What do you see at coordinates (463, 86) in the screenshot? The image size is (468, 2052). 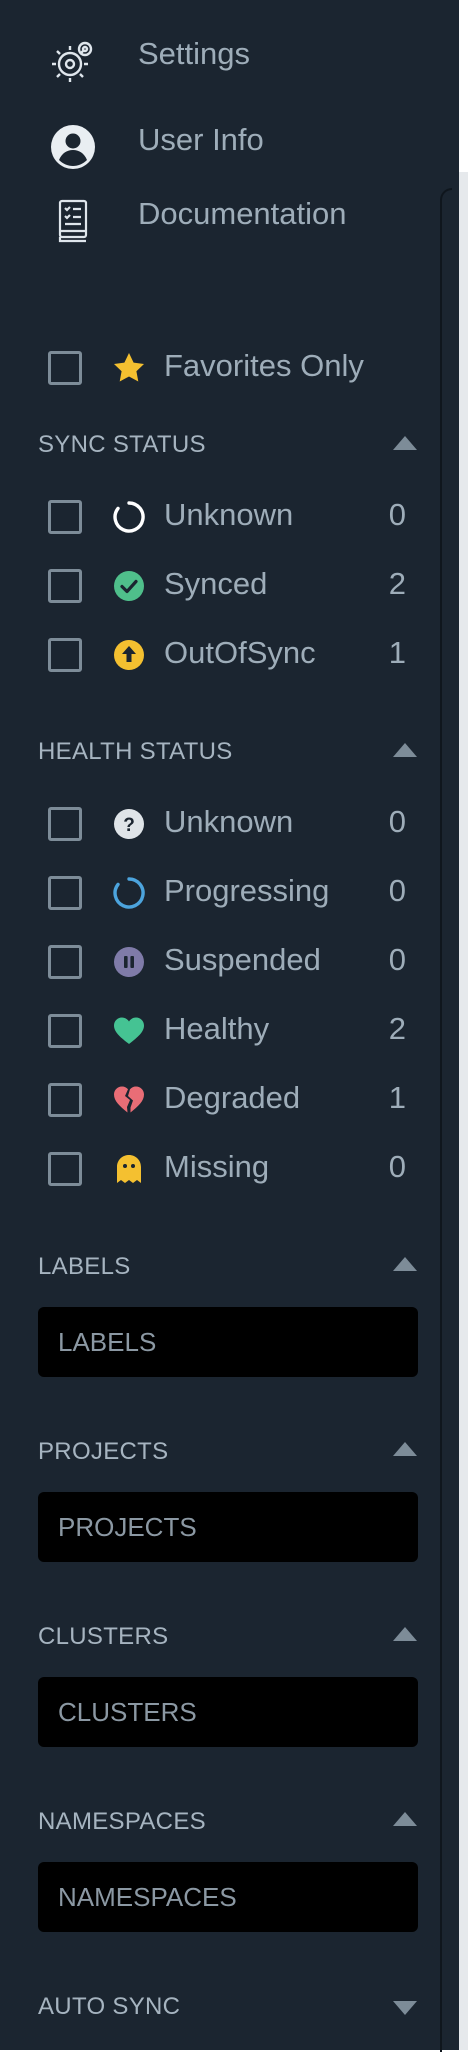 I see `content-edge` at bounding box center [463, 86].